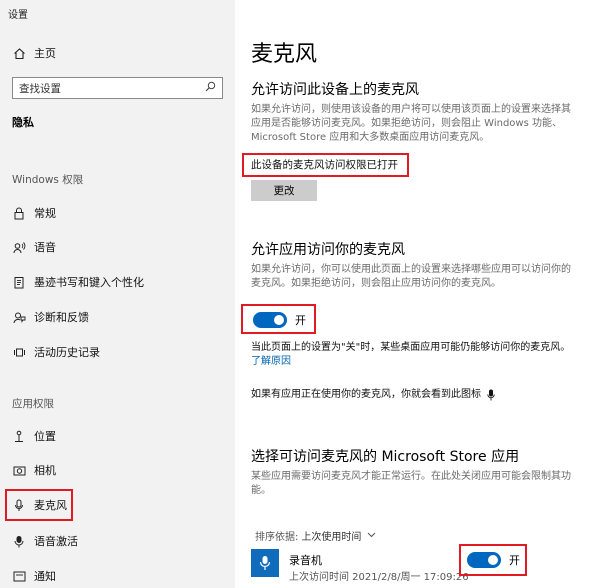  What do you see at coordinates (493, 560) in the screenshot?
I see `highlight-box-recorder-toggle` at bounding box center [493, 560].